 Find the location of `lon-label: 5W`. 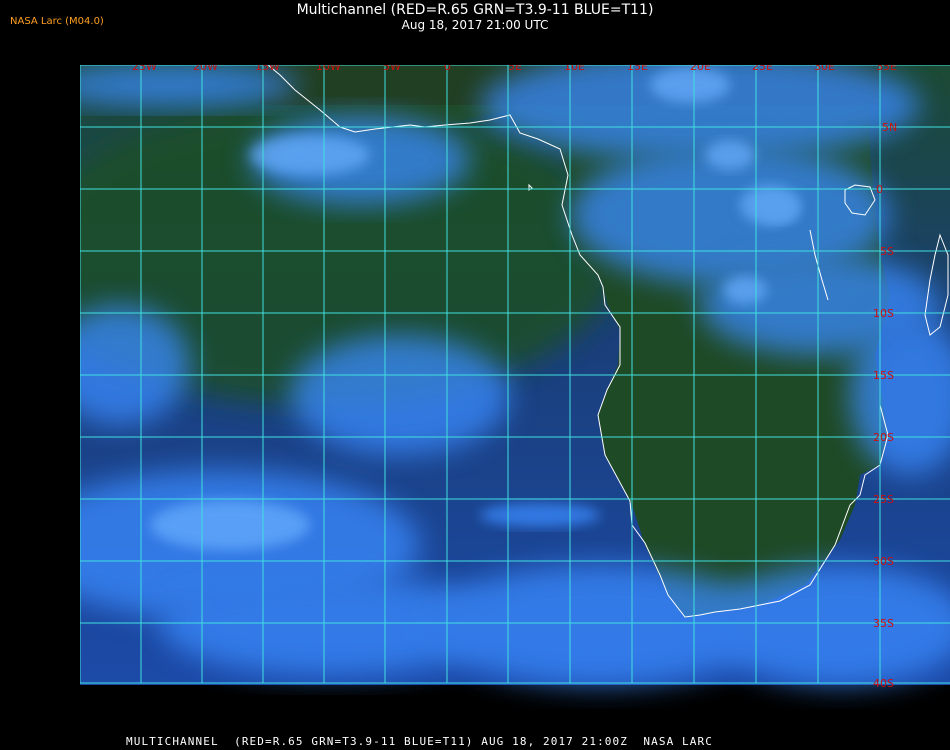

lon-label: 5W is located at coordinates (392, 69).